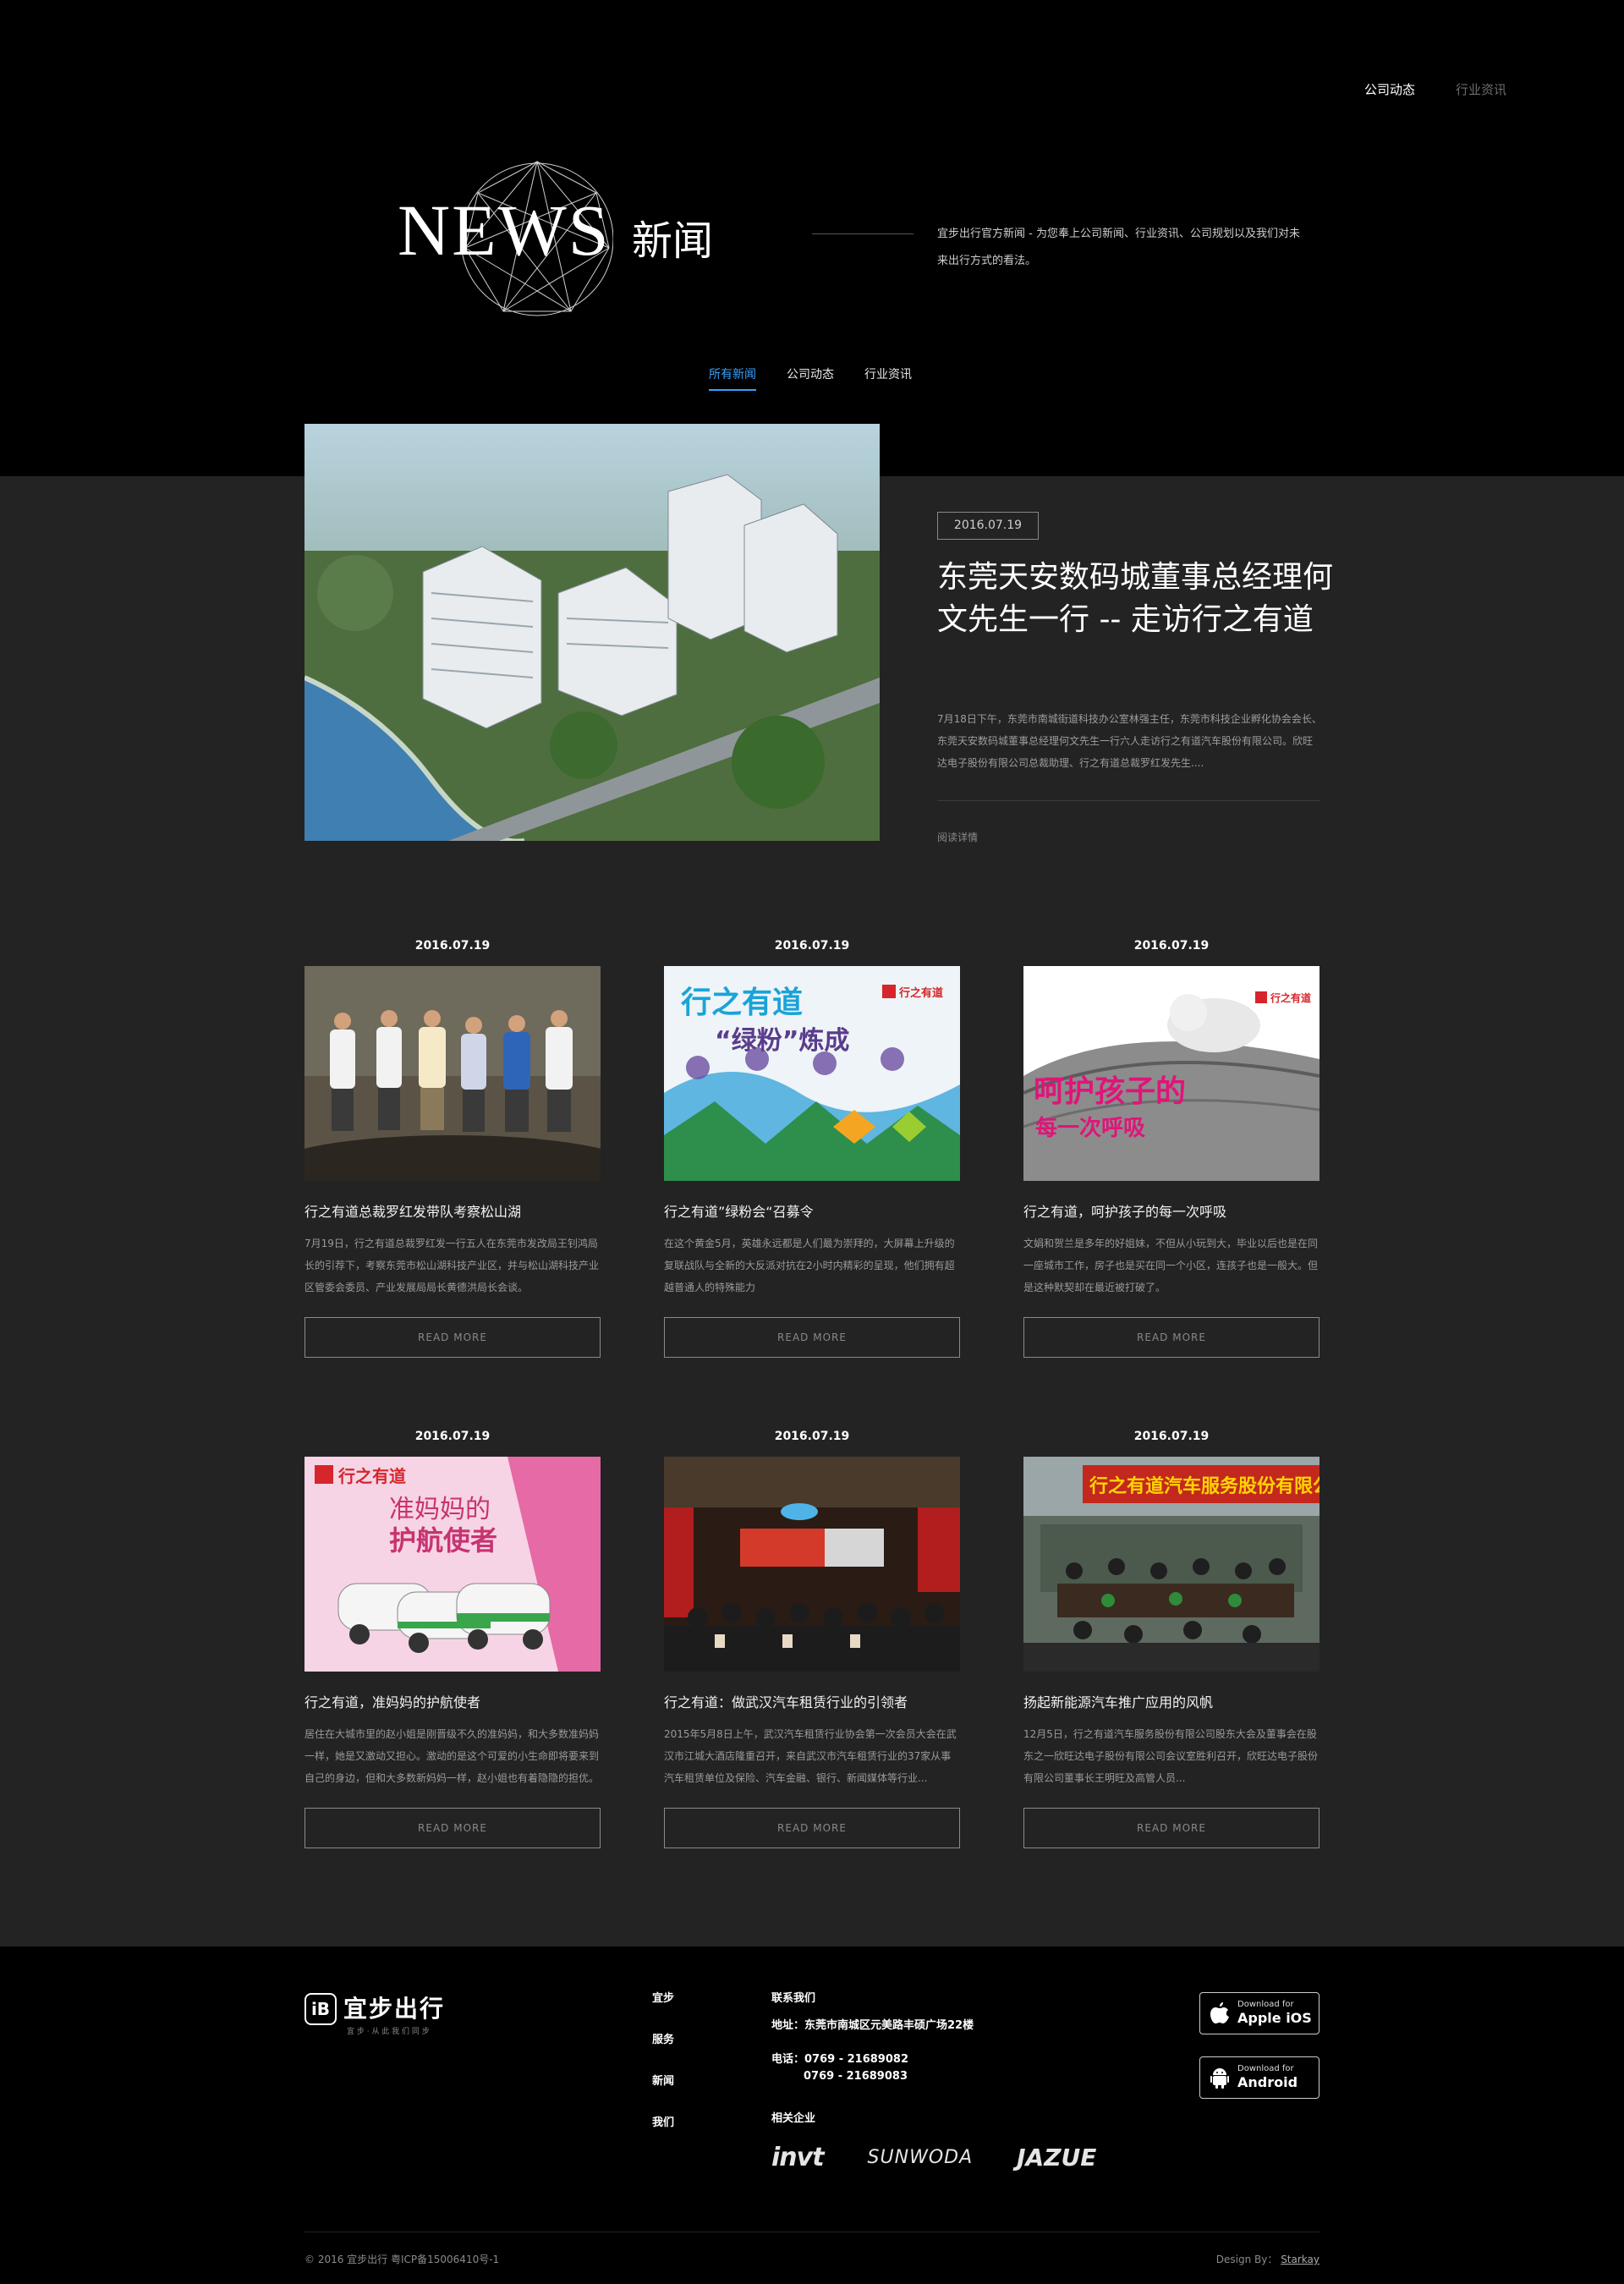 The width and height of the screenshot is (1624, 2284). I want to click on tab-company-news: 公司动态, so click(811, 378).